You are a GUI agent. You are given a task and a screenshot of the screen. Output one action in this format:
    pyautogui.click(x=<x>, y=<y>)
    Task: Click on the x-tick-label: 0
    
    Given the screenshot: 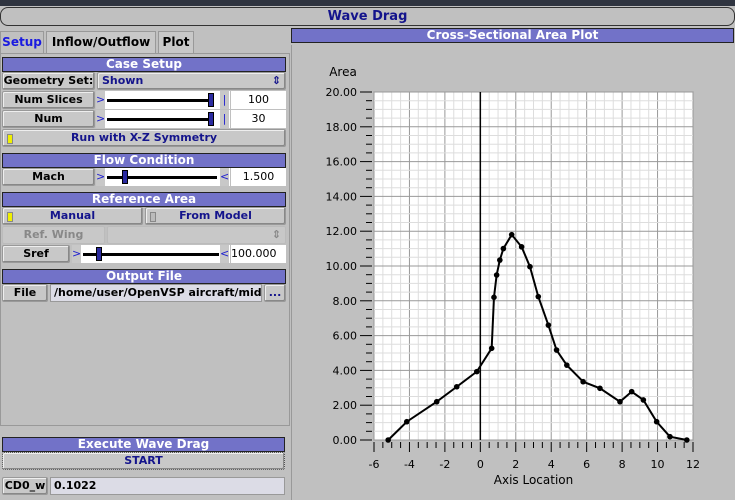 What is the action you would take?
    pyautogui.click(x=480, y=464)
    